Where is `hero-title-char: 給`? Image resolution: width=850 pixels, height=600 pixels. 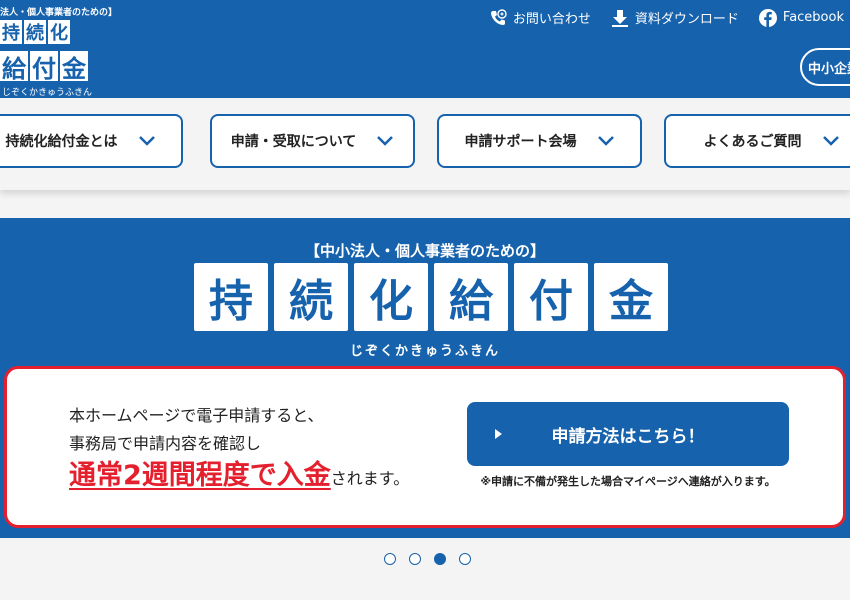
hero-title-char: 給 is located at coordinates (471, 297).